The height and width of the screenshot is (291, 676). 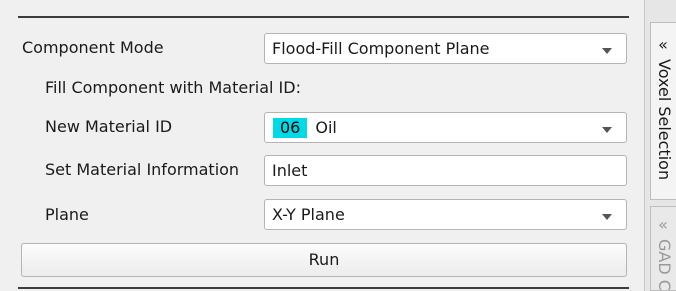 I want to click on dock-tab-label: Voxel Selection, so click(x=664, y=120).